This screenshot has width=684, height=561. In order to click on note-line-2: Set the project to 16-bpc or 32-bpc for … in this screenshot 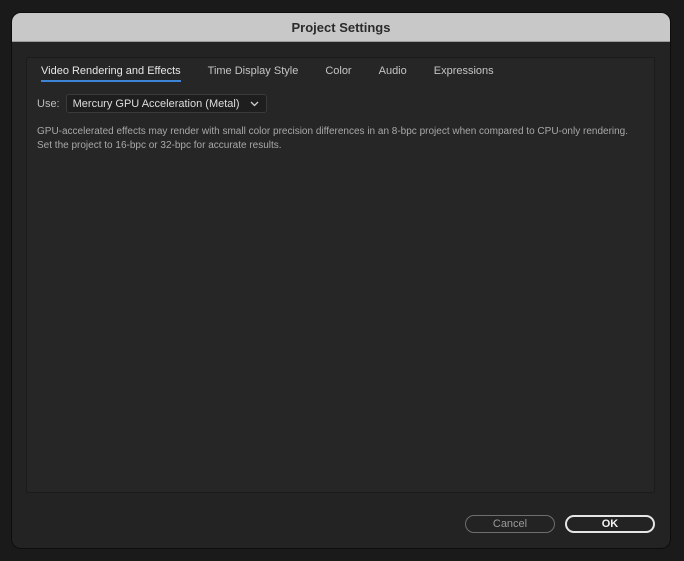, I will do `click(159, 145)`.